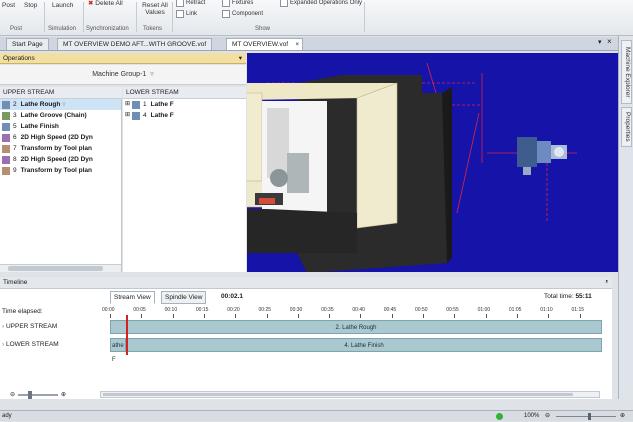  Describe the element at coordinates (190, 3) in the screenshot. I see `retract-checkbox: Retract` at that location.